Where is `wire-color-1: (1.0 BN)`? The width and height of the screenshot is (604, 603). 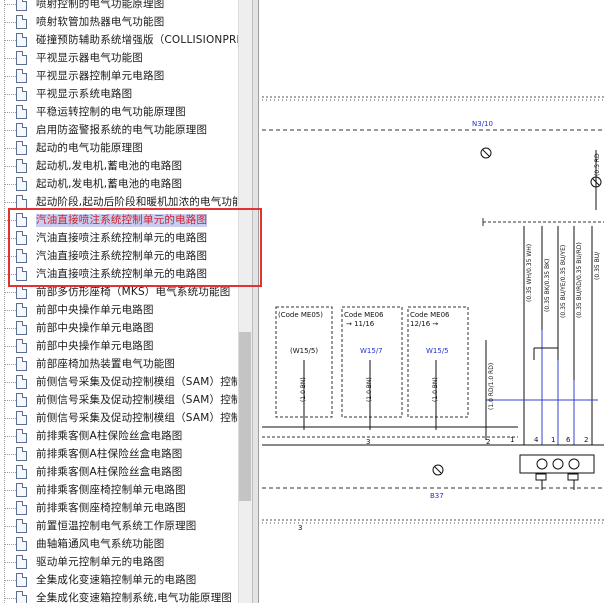 wire-color-1: (1.0 BN) is located at coordinates (303, 389).